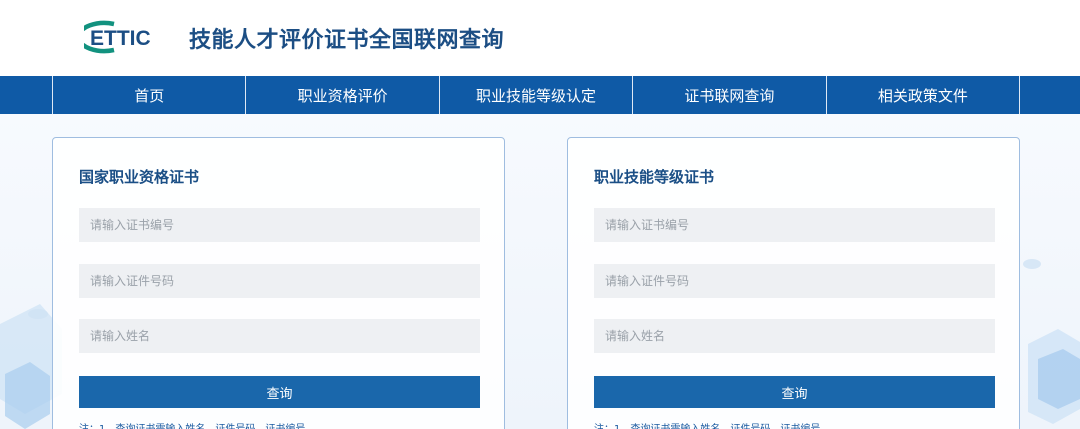 This screenshot has width=1080, height=429. What do you see at coordinates (150, 95) in the screenshot?
I see `nav-item-home: 首页` at bounding box center [150, 95].